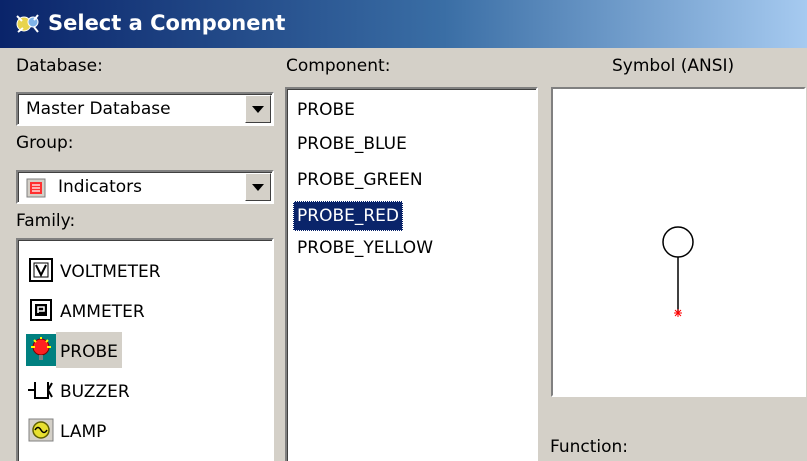 This screenshot has height=461, width=807. I want to click on ammeter-icon, so click(41, 310).